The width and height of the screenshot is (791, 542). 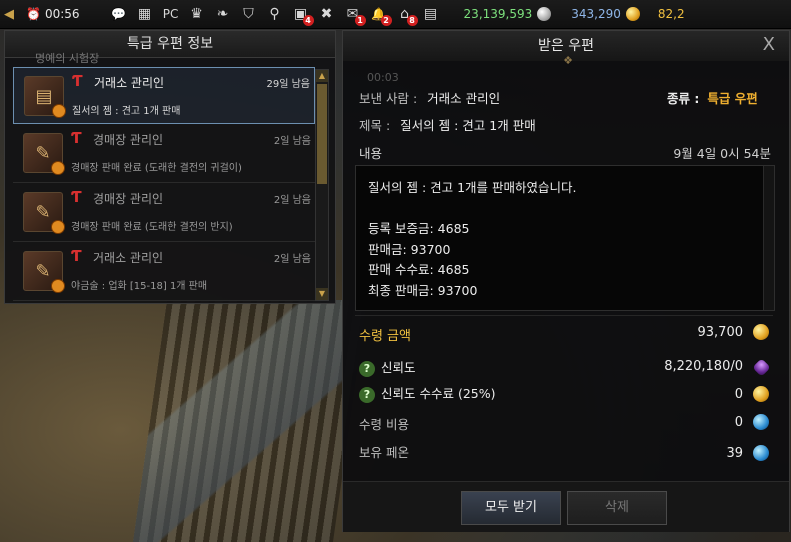 What do you see at coordinates (498, 13) in the screenshot?
I see `silver-value: 23,139,593` at bounding box center [498, 13].